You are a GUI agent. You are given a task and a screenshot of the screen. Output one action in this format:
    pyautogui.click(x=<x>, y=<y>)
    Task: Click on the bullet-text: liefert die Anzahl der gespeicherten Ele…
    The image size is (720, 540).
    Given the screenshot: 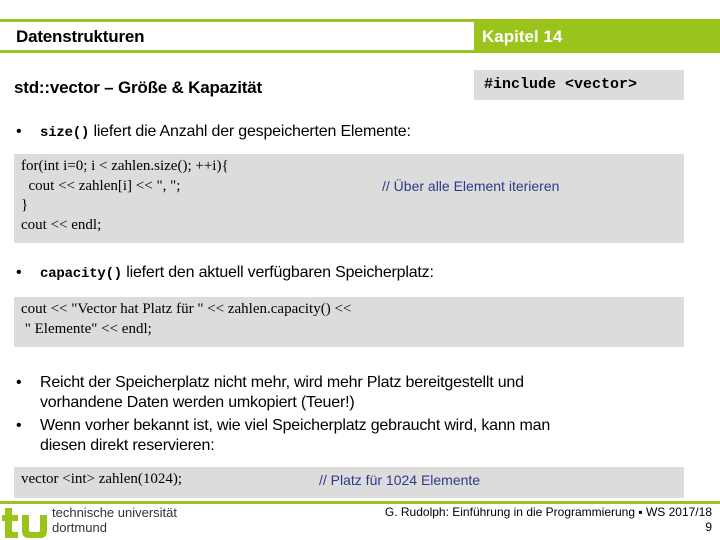 What is the action you would take?
    pyautogui.click(x=250, y=131)
    